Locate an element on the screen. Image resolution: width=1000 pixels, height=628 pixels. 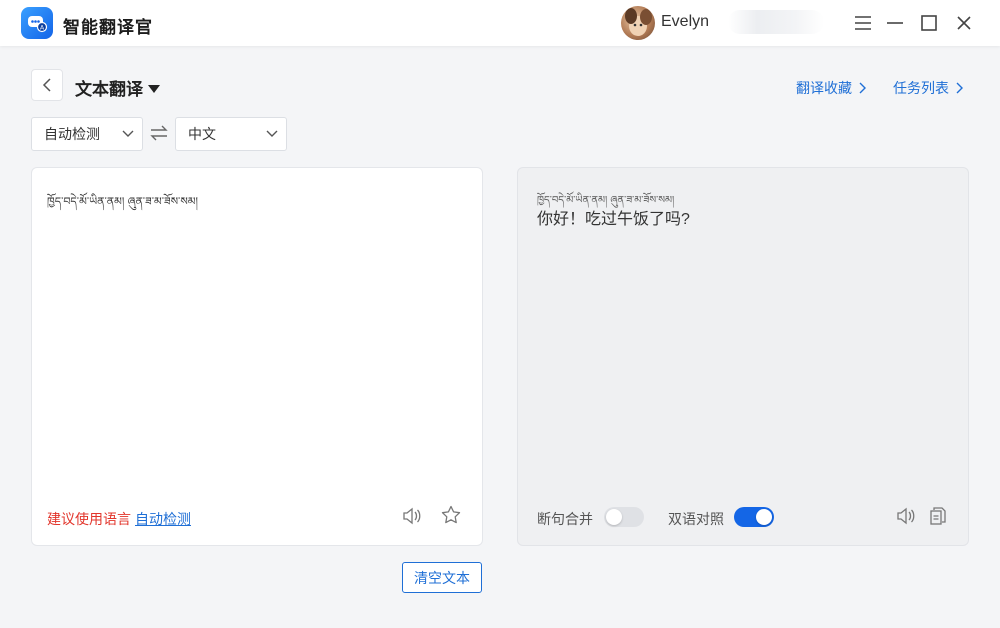
bilingual-toggle is located at coordinates (754, 517).